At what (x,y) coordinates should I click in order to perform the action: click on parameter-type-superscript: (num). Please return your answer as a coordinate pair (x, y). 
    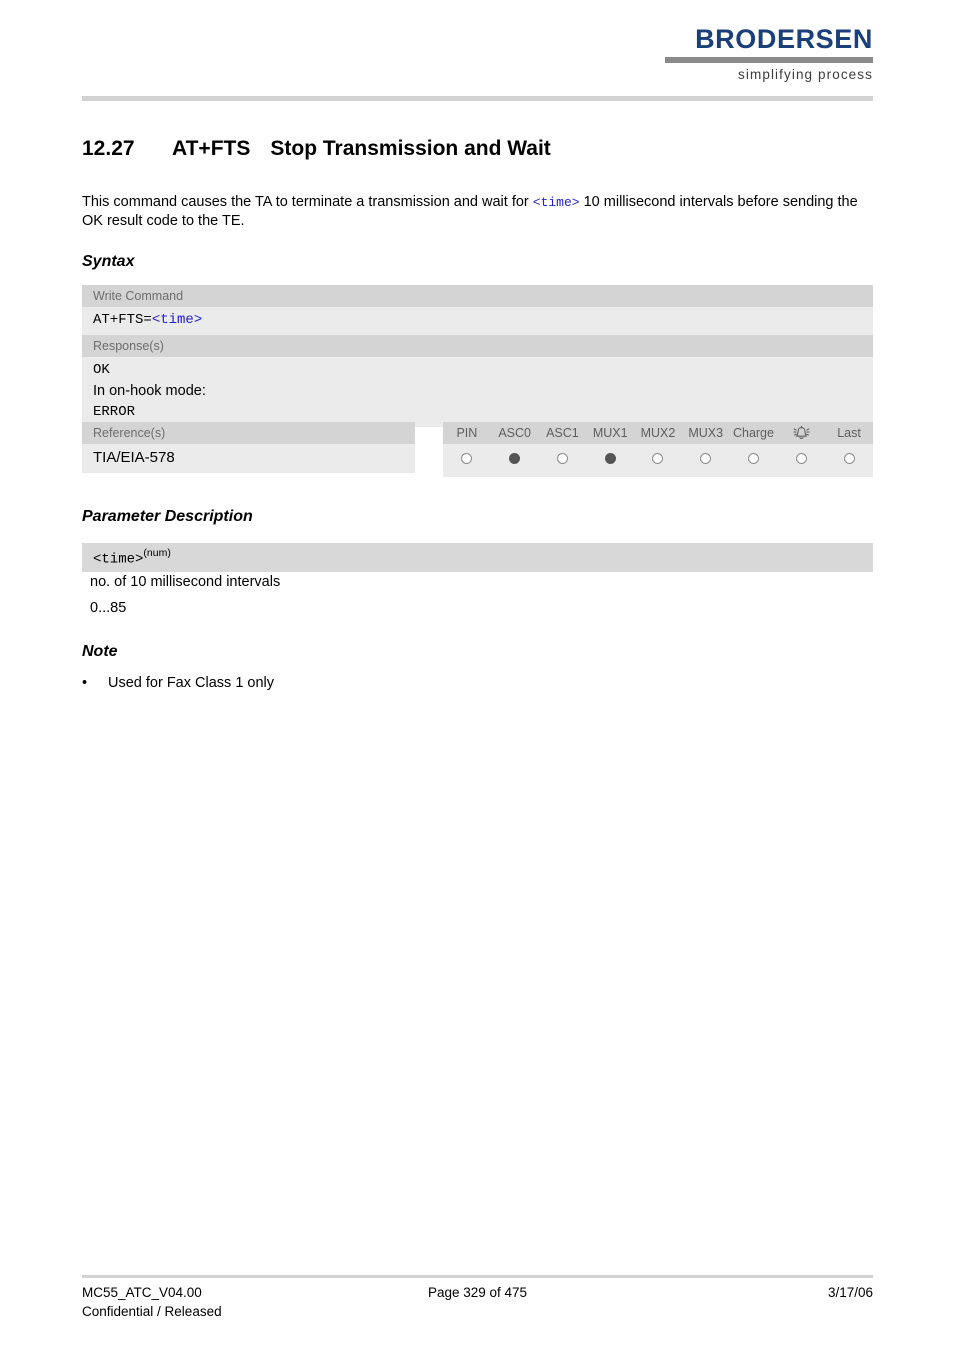
    Looking at the image, I should click on (157, 553).